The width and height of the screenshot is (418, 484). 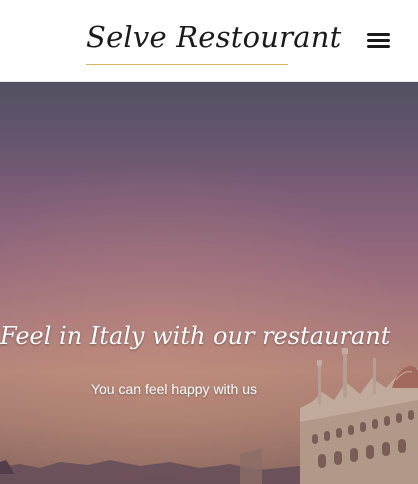 What do you see at coordinates (195, 336) in the screenshot?
I see `hero-title: Feel in Italy with our restaurant` at bounding box center [195, 336].